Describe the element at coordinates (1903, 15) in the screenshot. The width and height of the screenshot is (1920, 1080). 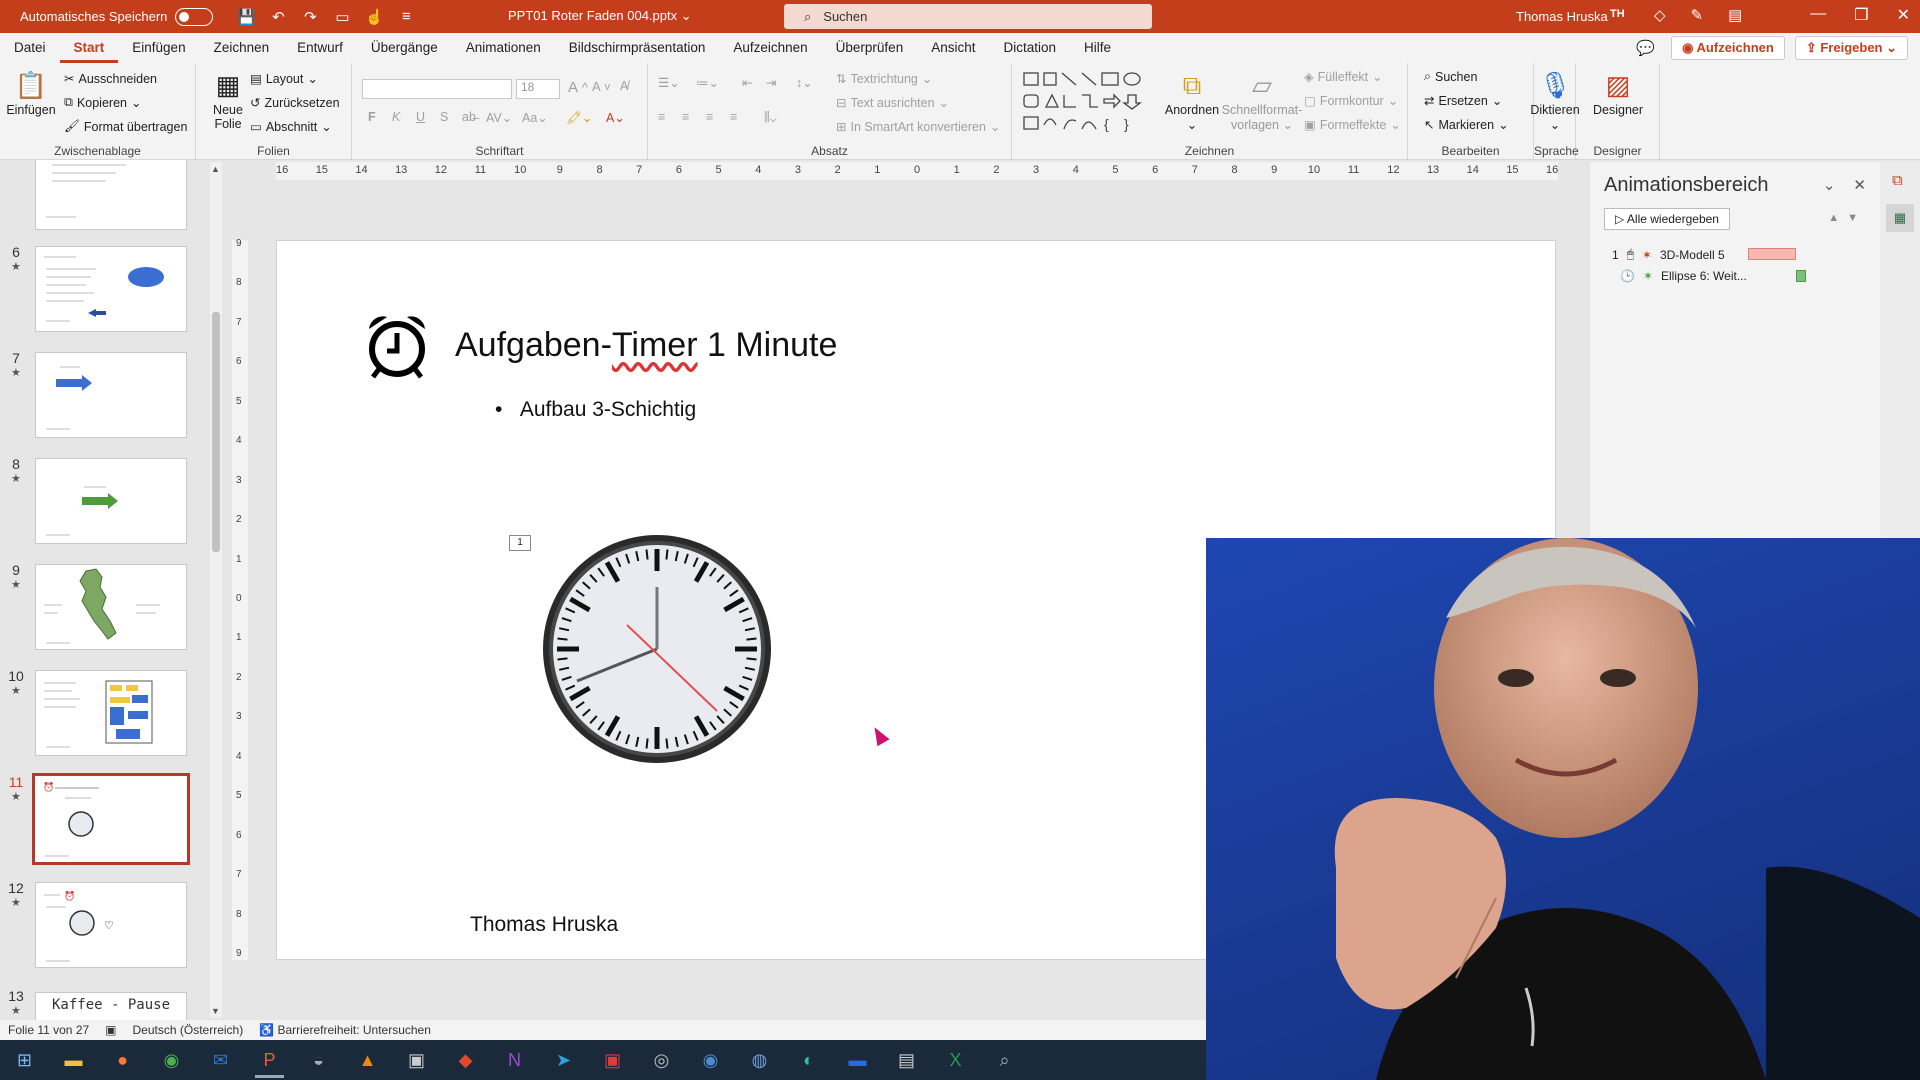
I see `close-icon: ✕` at that location.